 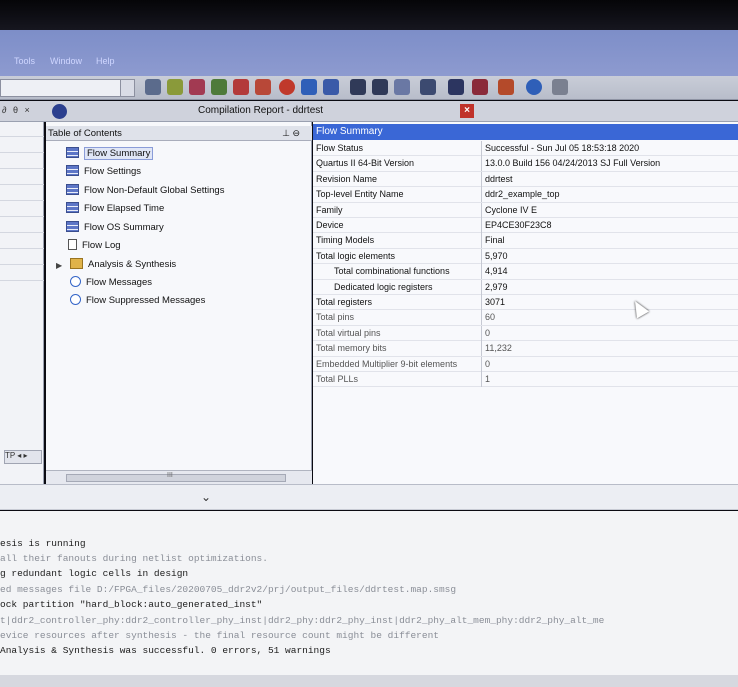 I want to click on scroll-grip: III, so click(x=170, y=475).